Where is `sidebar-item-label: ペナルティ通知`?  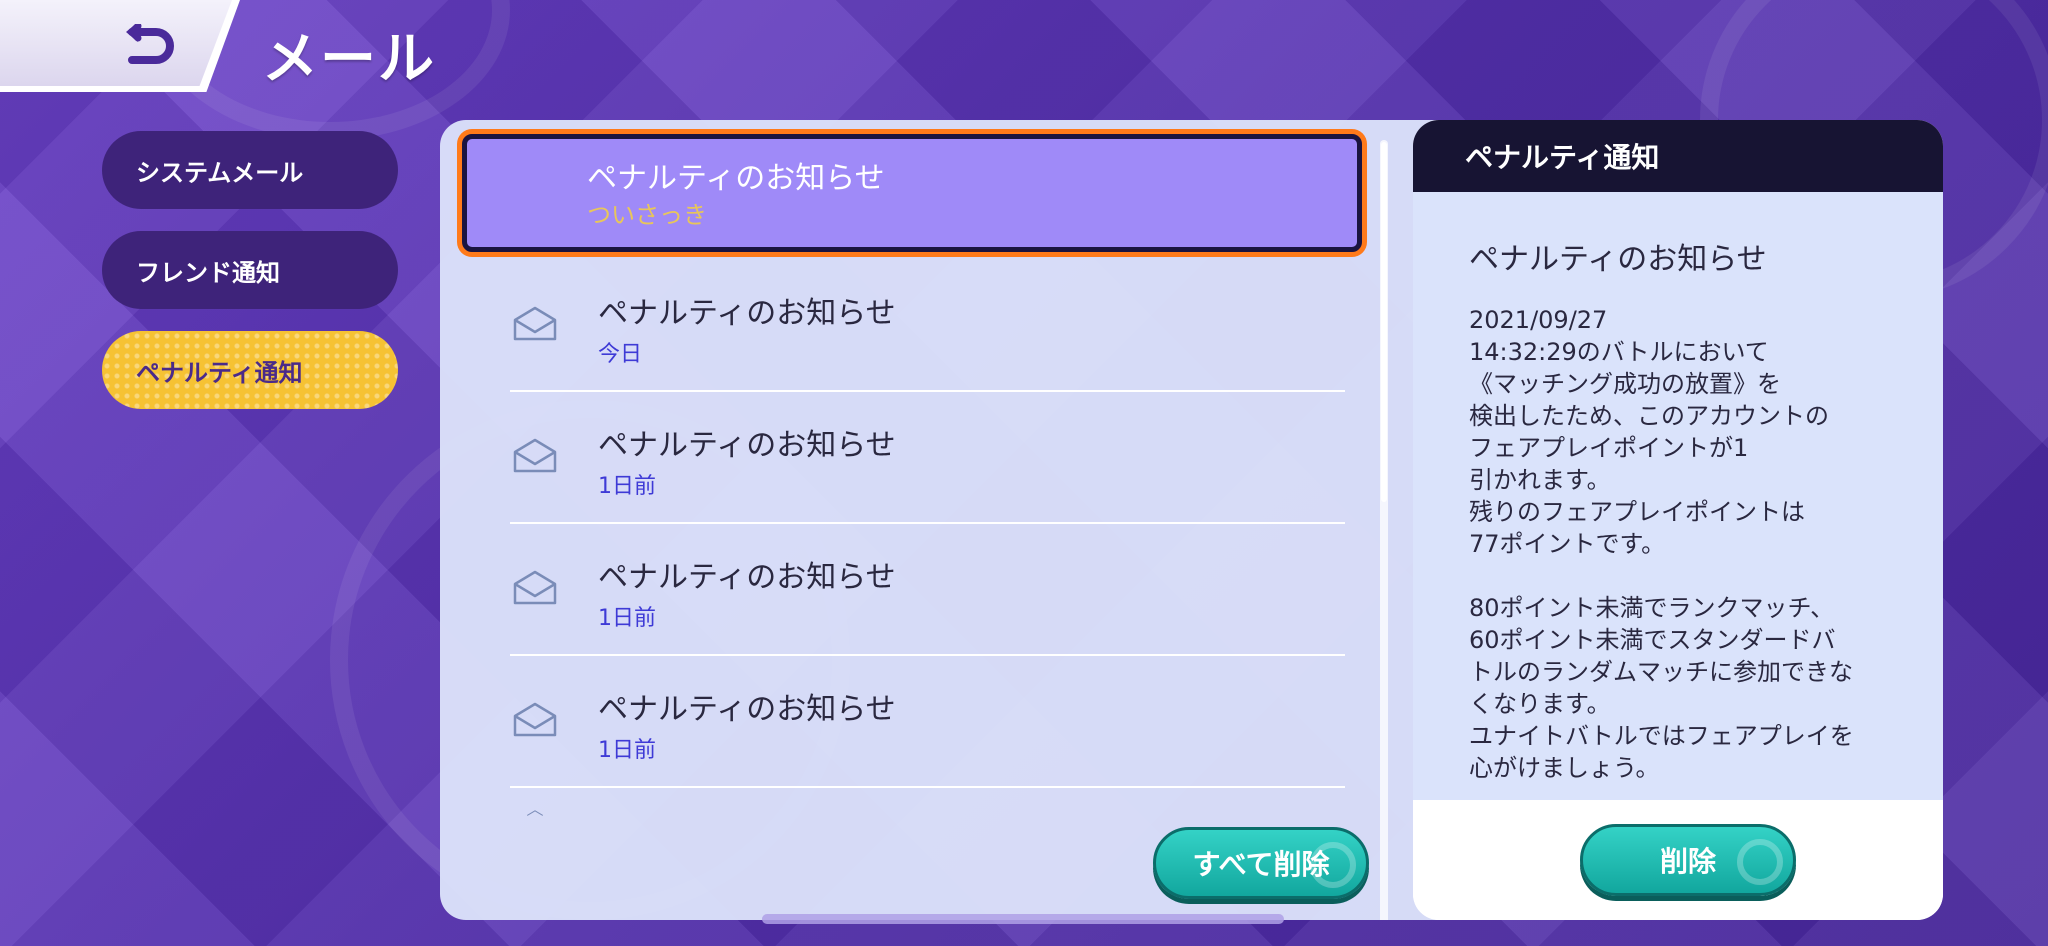
sidebar-item-label: ペナルティ通知 is located at coordinates (219, 372).